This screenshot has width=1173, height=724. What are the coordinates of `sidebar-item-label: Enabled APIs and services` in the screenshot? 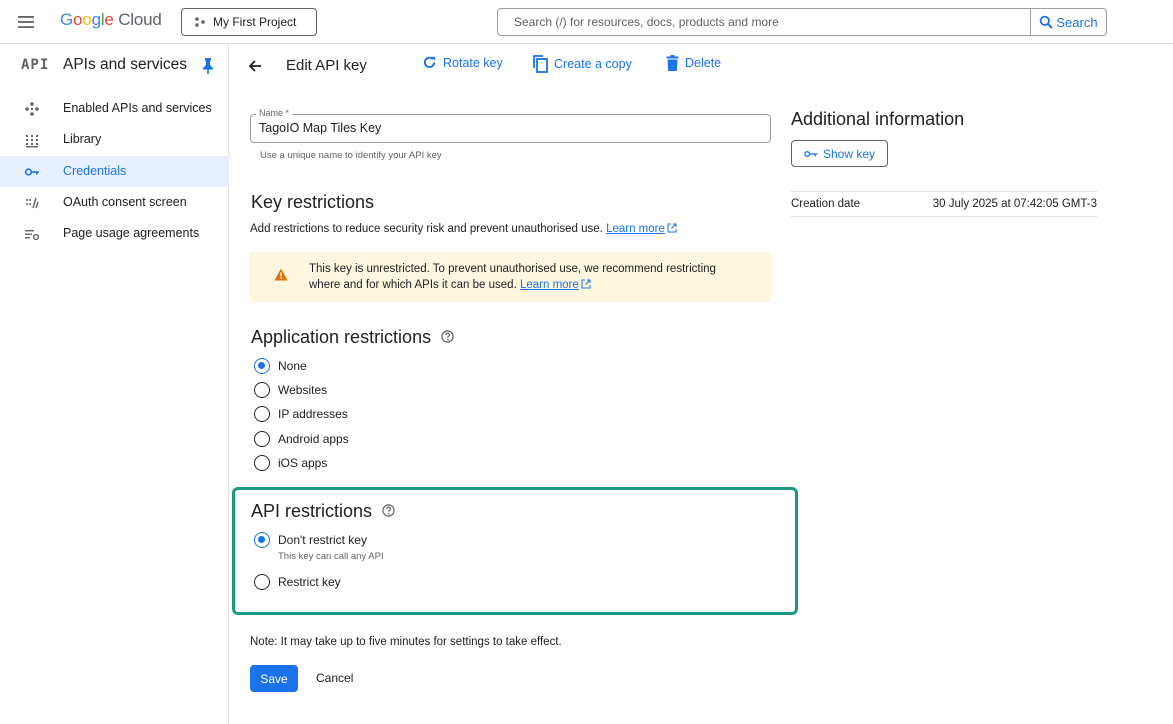 It's located at (137, 108).